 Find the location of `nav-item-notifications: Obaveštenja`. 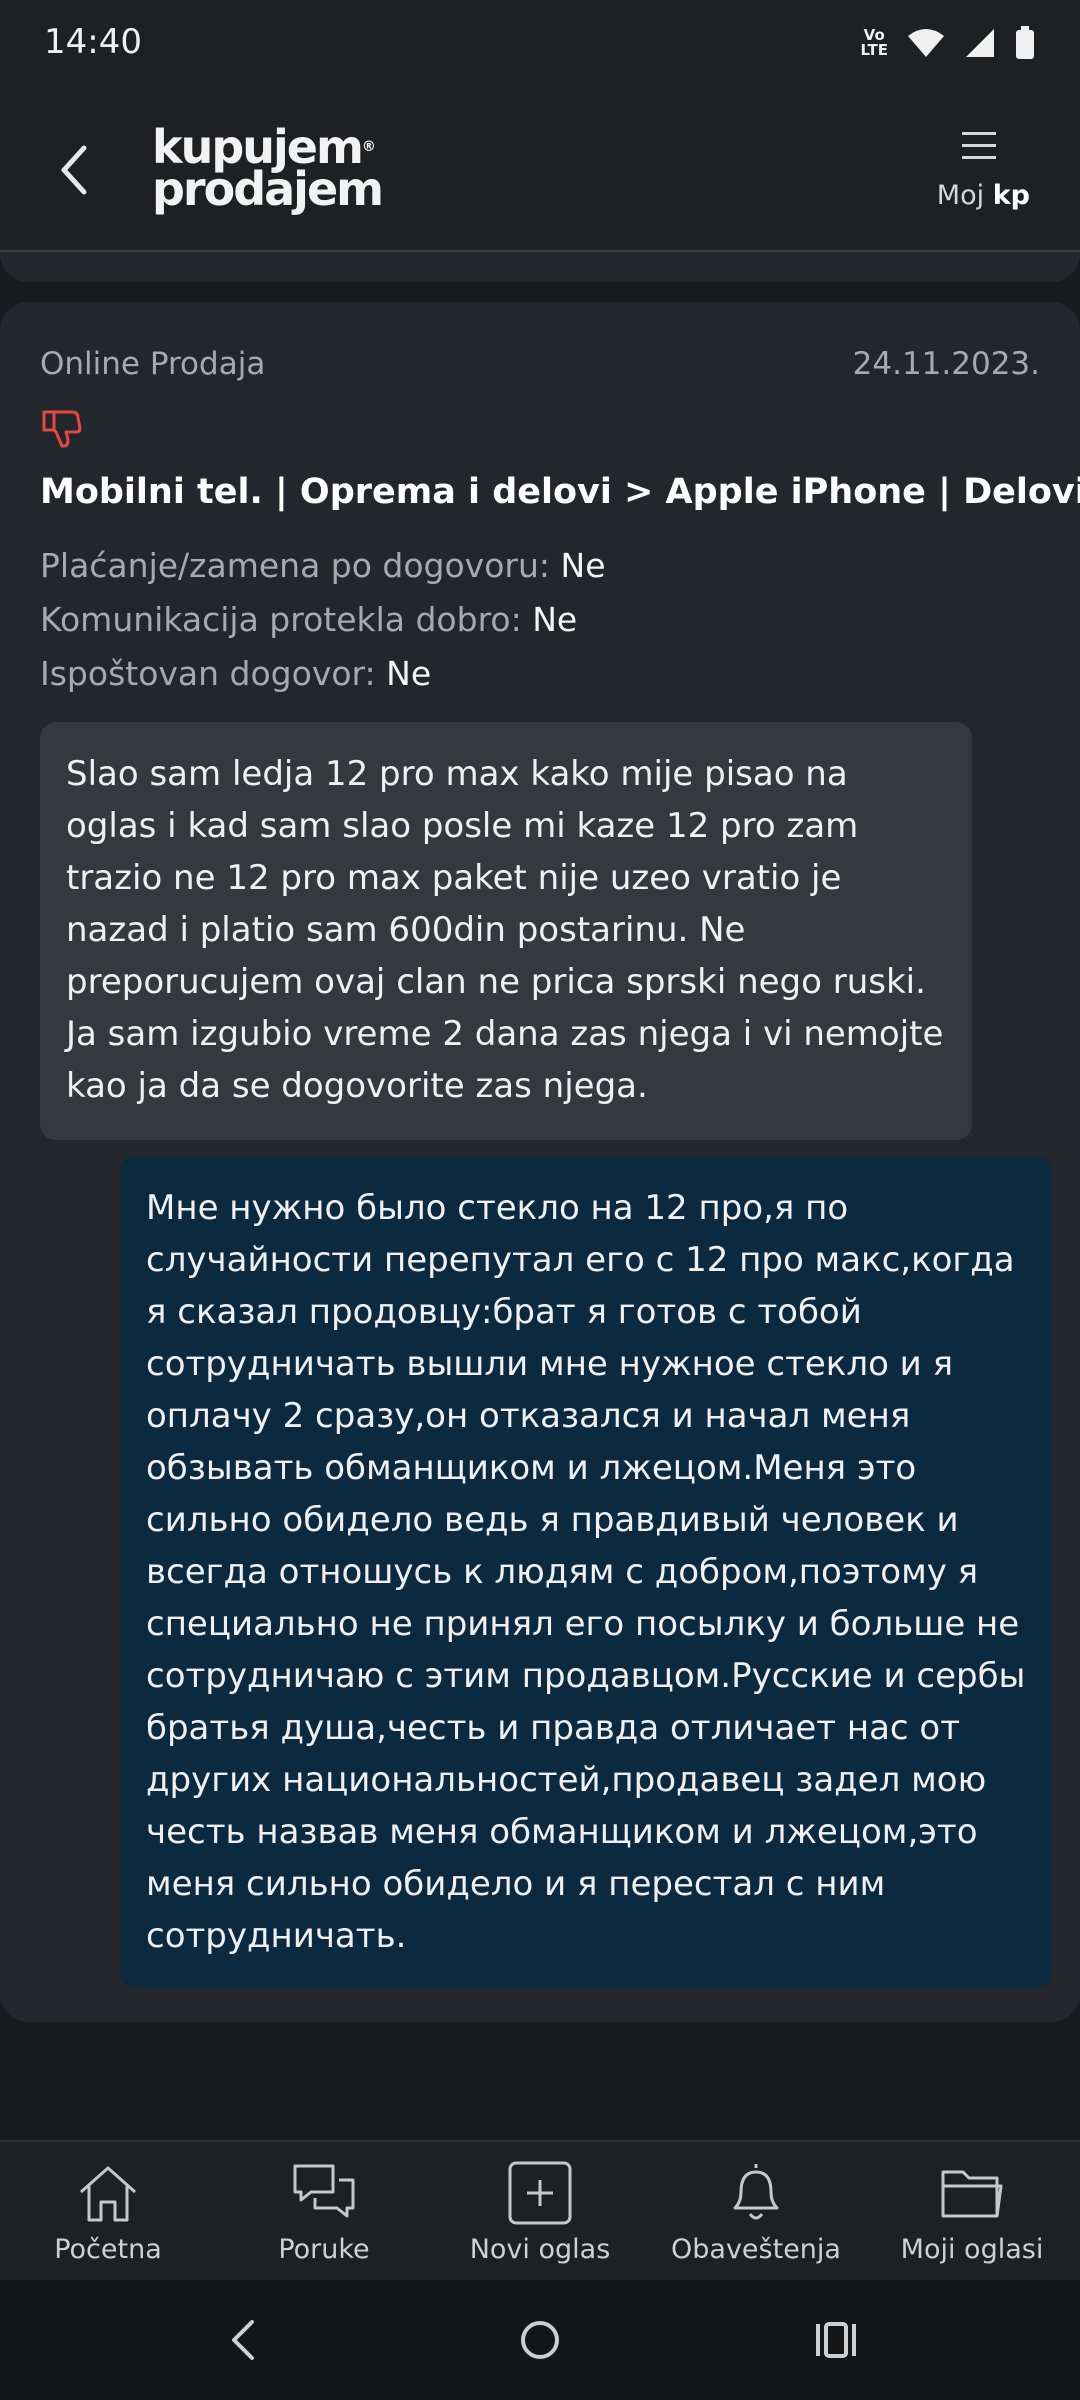

nav-item-notifications: Obaveštenja is located at coordinates (756, 2211).